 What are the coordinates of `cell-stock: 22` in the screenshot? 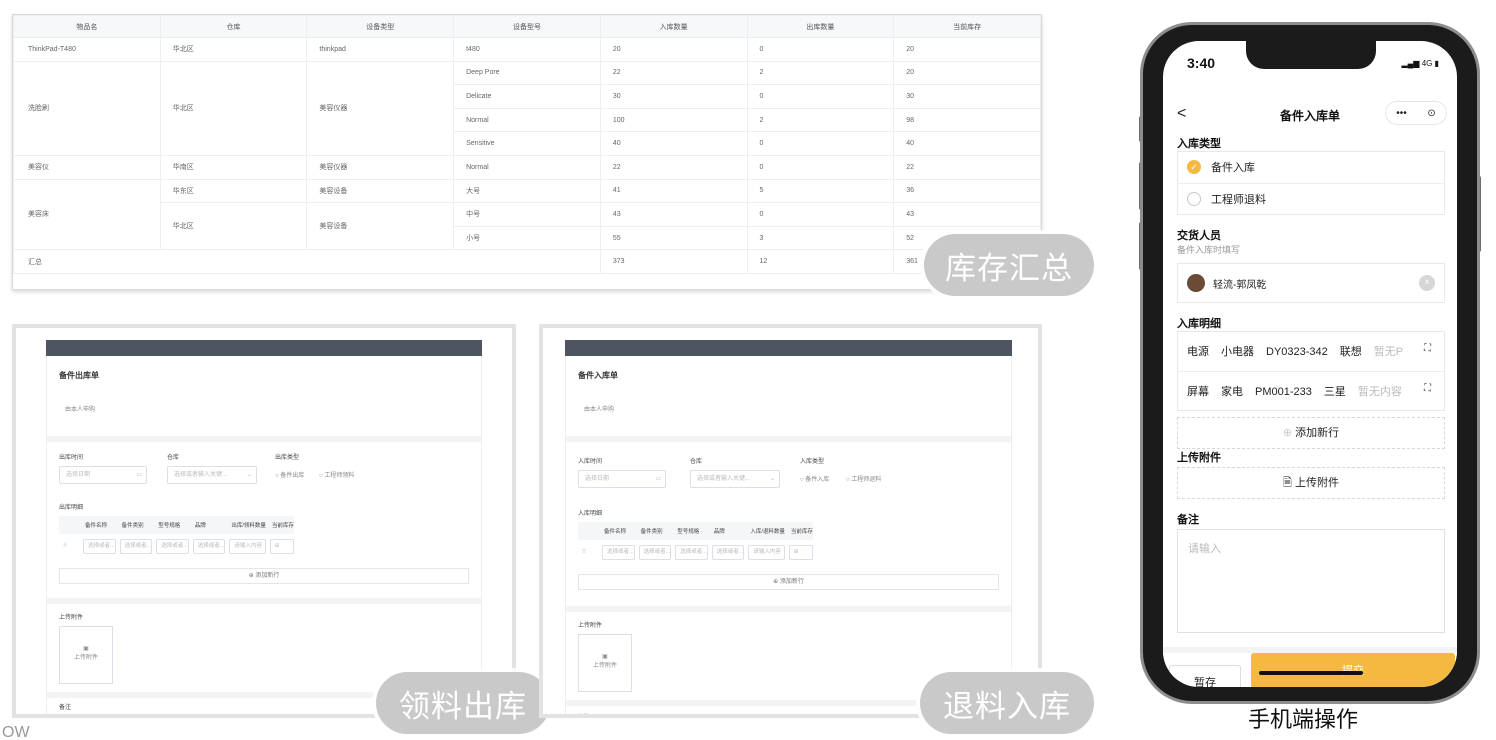 It's located at (967, 167).